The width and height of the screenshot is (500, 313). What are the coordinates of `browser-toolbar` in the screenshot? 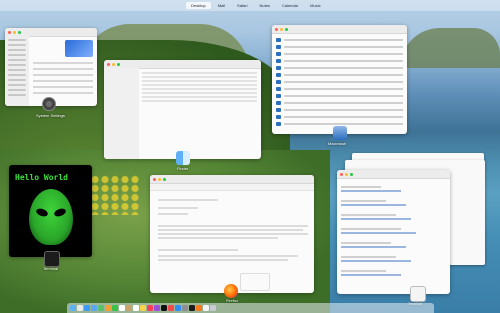 It's located at (232, 187).